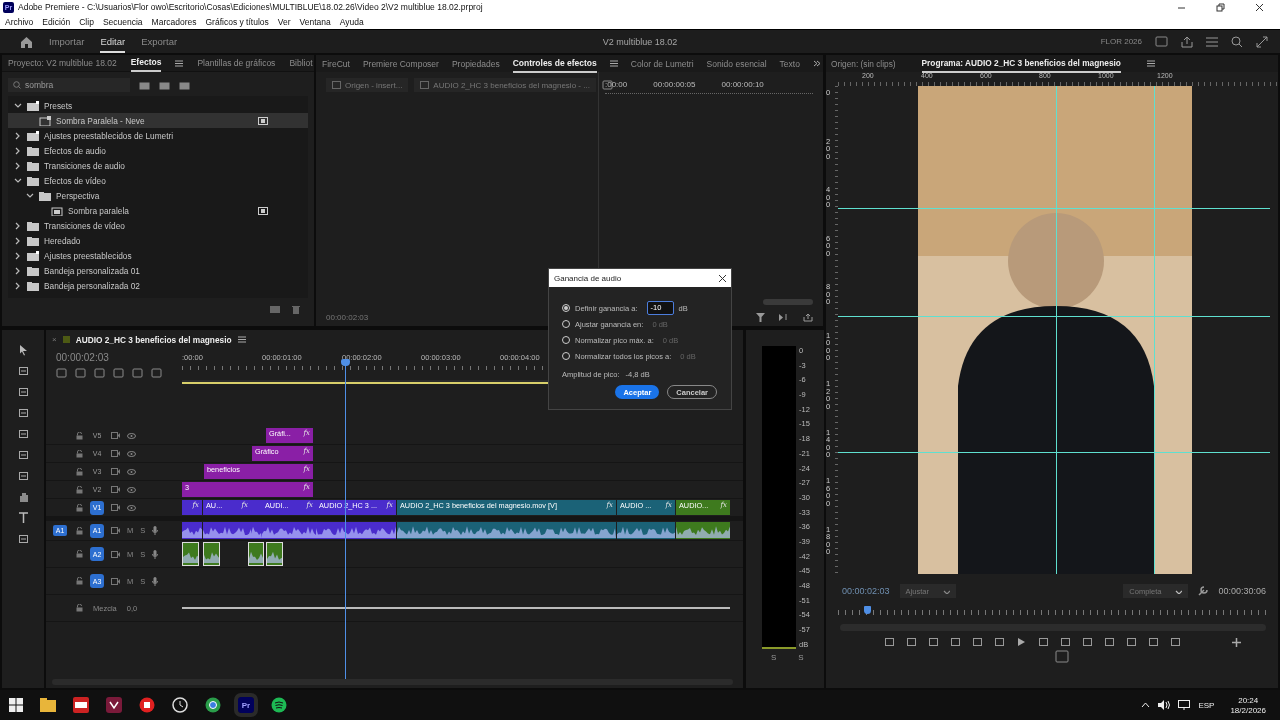 Image resolution: width=1280 pixels, height=720 pixels. Describe the element at coordinates (158, 105) in the screenshot. I see `tree-item: Presets` at that location.